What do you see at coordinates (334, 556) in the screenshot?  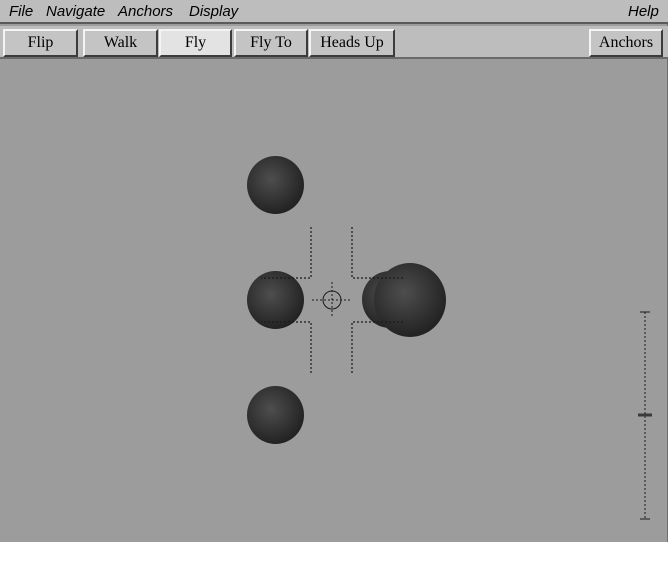 I see `bottom-strip` at bounding box center [334, 556].